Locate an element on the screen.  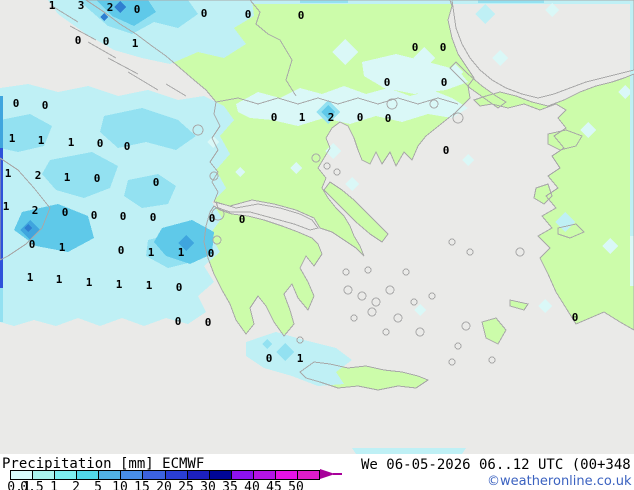
legend-tick-label: 50 is located at coordinates (296, 485).